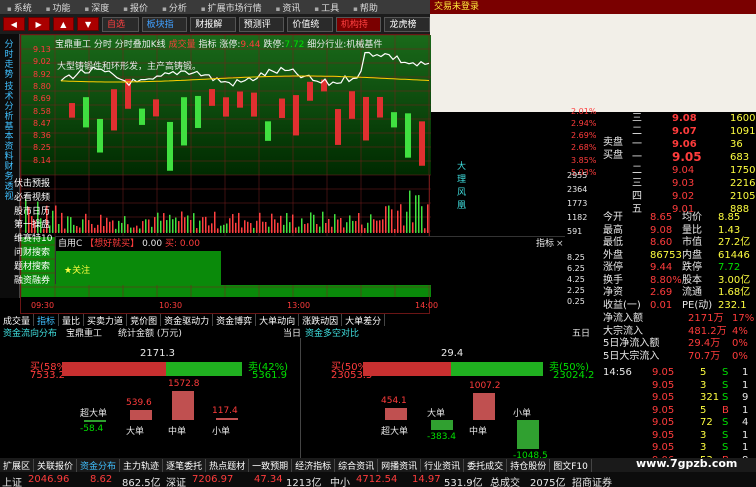 This screenshot has height=487, width=756. What do you see at coordinates (207, 45) in the screenshot?
I see `index-label: 指标` at bounding box center [207, 45].